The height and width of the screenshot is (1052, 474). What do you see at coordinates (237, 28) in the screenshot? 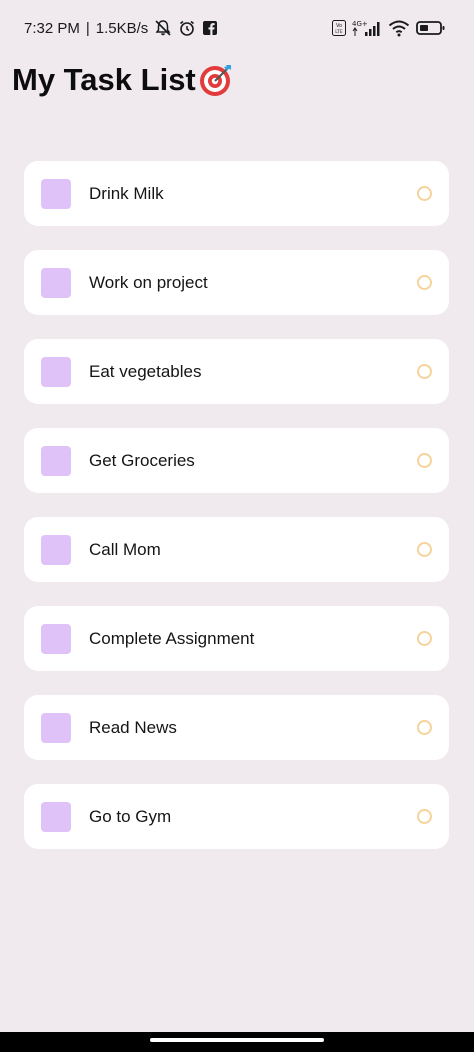
I see `status-bar: 7:32 PM | 1.5KB/s Vo LTE 4G+` at bounding box center [237, 28].